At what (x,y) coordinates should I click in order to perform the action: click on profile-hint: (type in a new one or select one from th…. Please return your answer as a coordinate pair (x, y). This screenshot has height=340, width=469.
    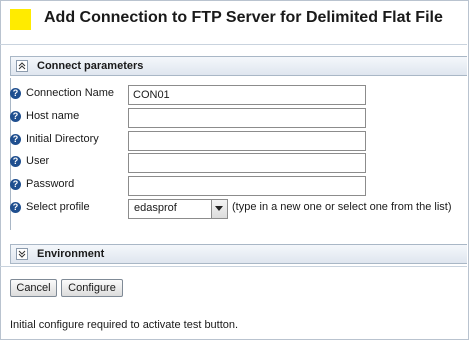
    Looking at the image, I should click on (342, 207).